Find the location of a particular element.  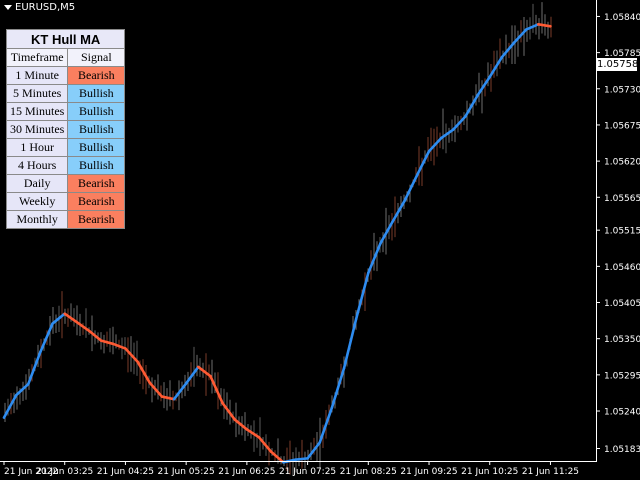

signal-row: Monthly Bearish is located at coordinates (65, 219).